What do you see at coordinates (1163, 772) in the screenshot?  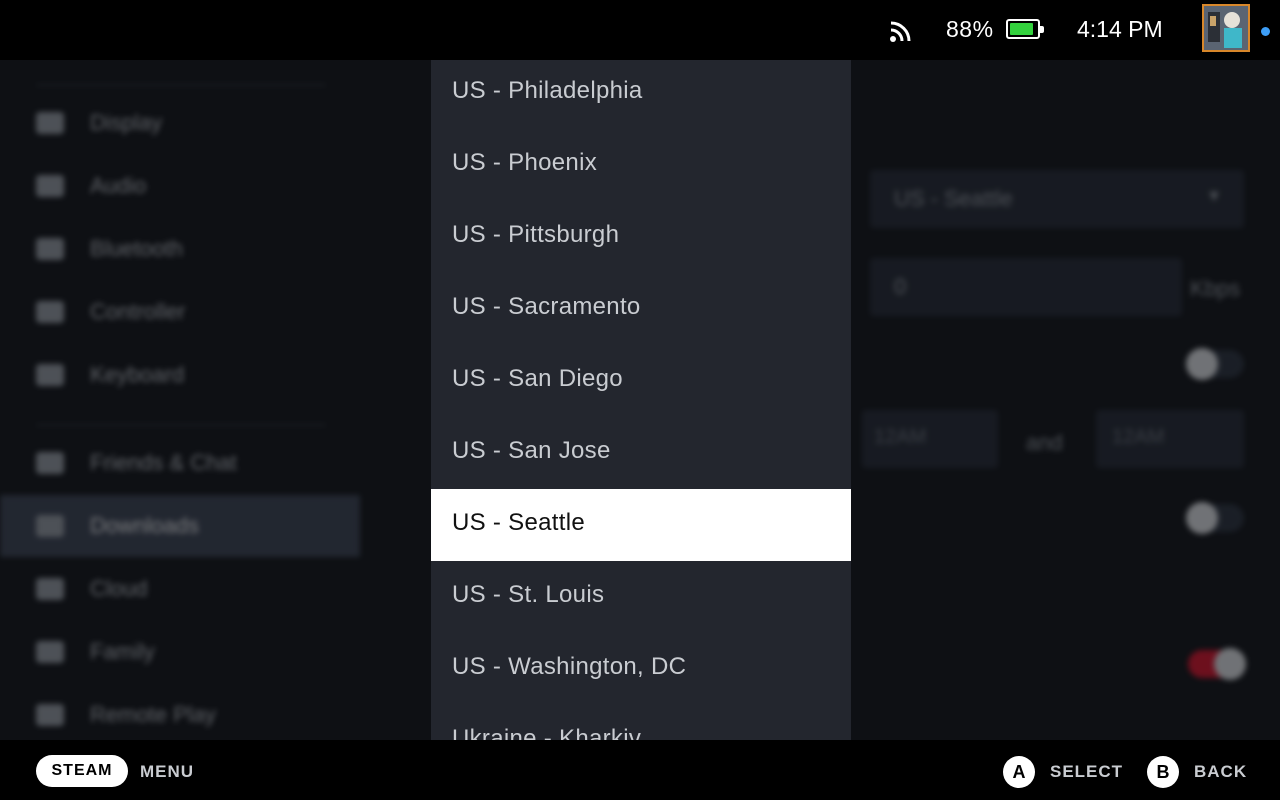 I see `b-button-icon: B` at bounding box center [1163, 772].